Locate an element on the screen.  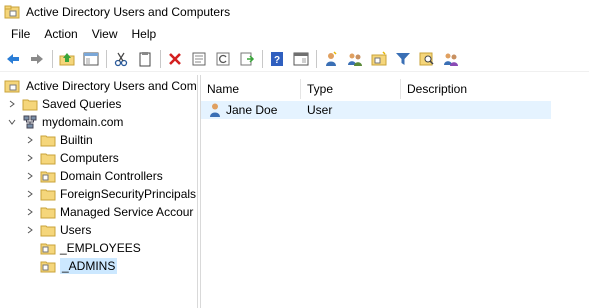
tree-item-domain-controllers: Domain Controllers is located at coordinates (93, 176).